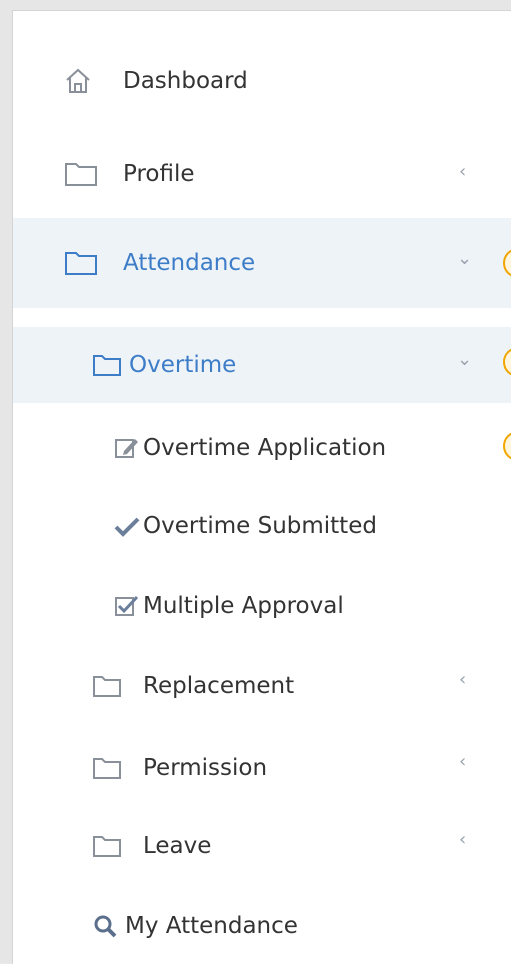  Describe the element at coordinates (219, 686) in the screenshot. I see `sidebar-item-label: Replacement` at that location.